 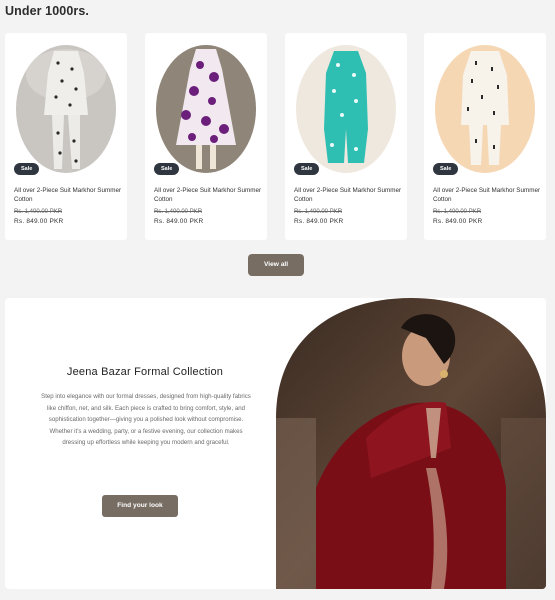 What do you see at coordinates (140, 506) in the screenshot?
I see `find-your-look-button: Find your look` at bounding box center [140, 506].